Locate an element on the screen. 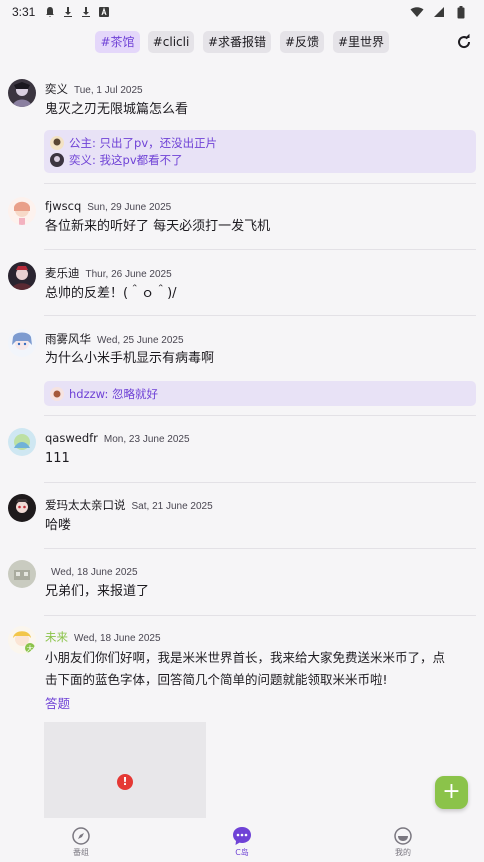 Image resolution: width=484 pixels, height=862 pixels. post-content: 为什么小米手机显示有病毒啊 is located at coordinates (130, 358).